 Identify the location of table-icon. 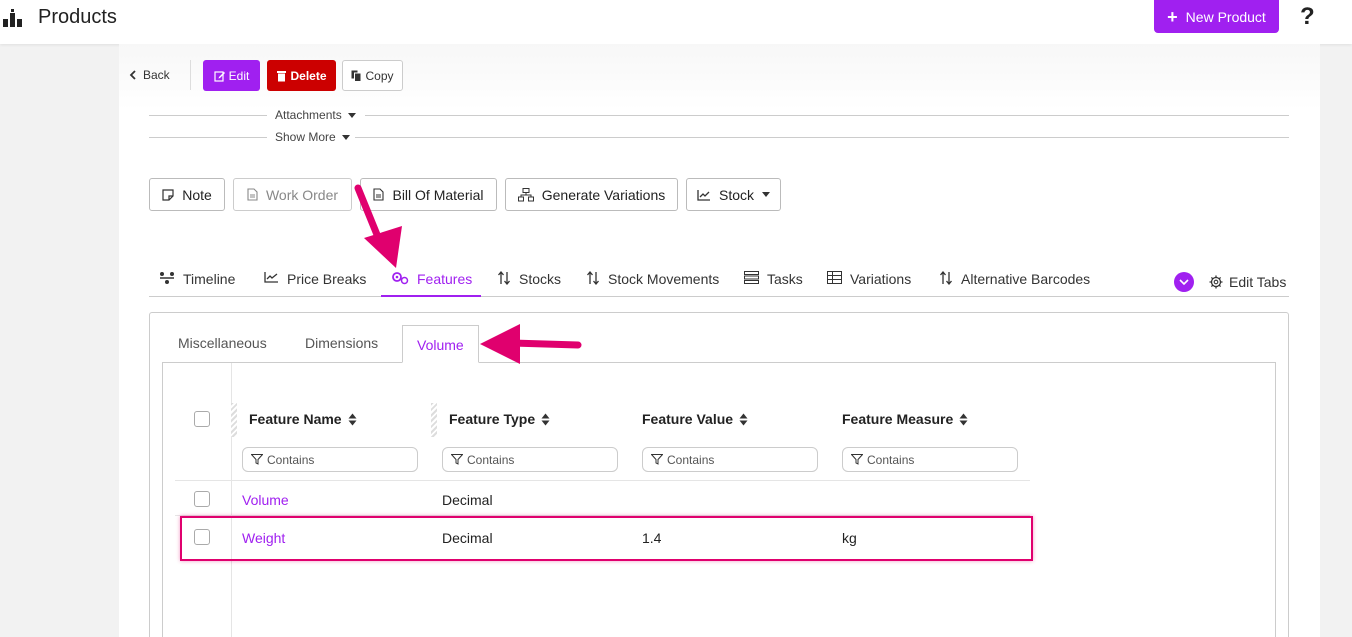
(834, 277).